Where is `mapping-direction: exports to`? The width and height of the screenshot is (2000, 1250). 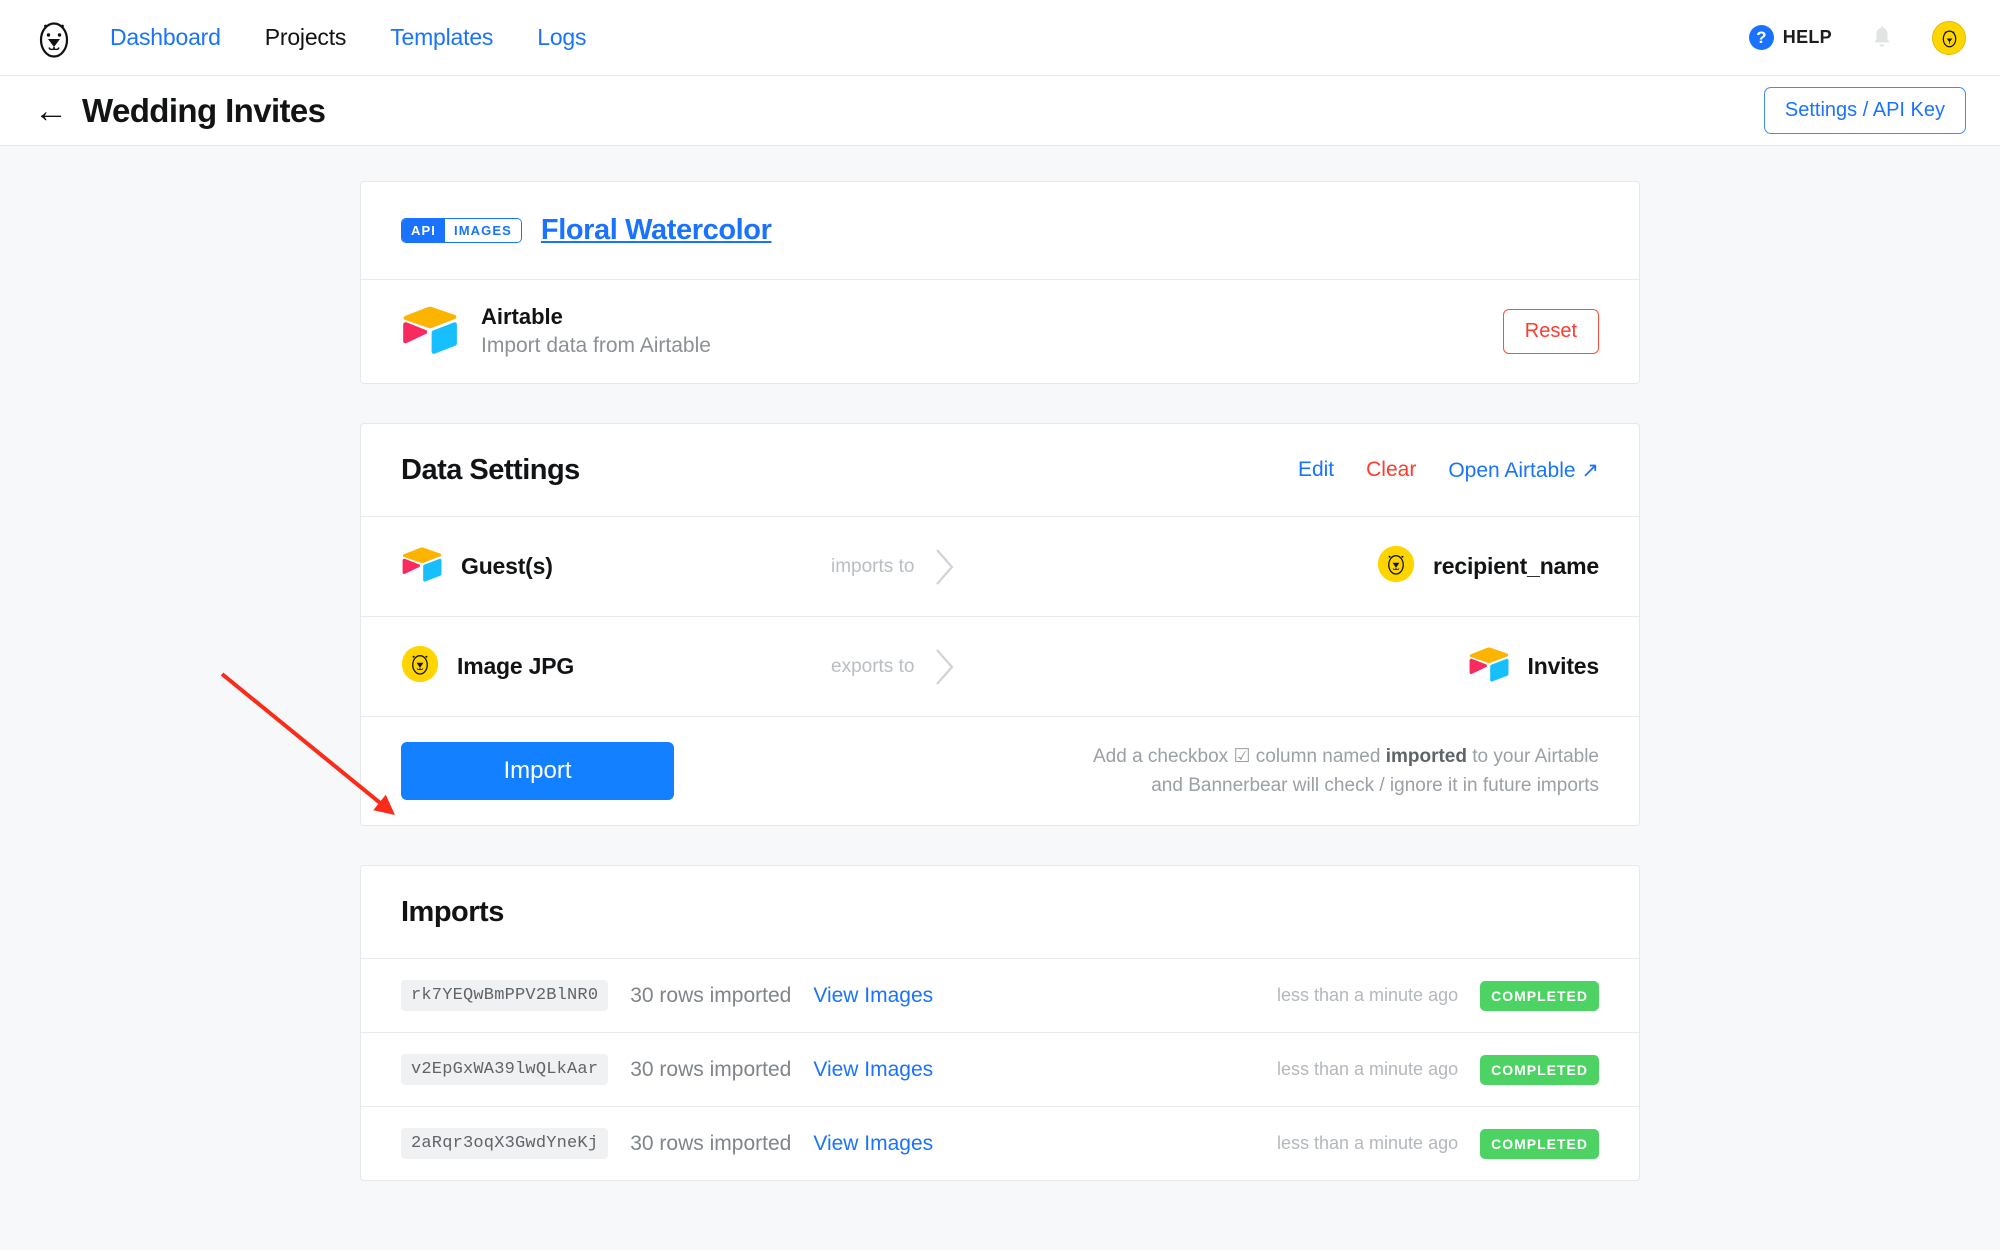 mapping-direction: exports to is located at coordinates (893, 667).